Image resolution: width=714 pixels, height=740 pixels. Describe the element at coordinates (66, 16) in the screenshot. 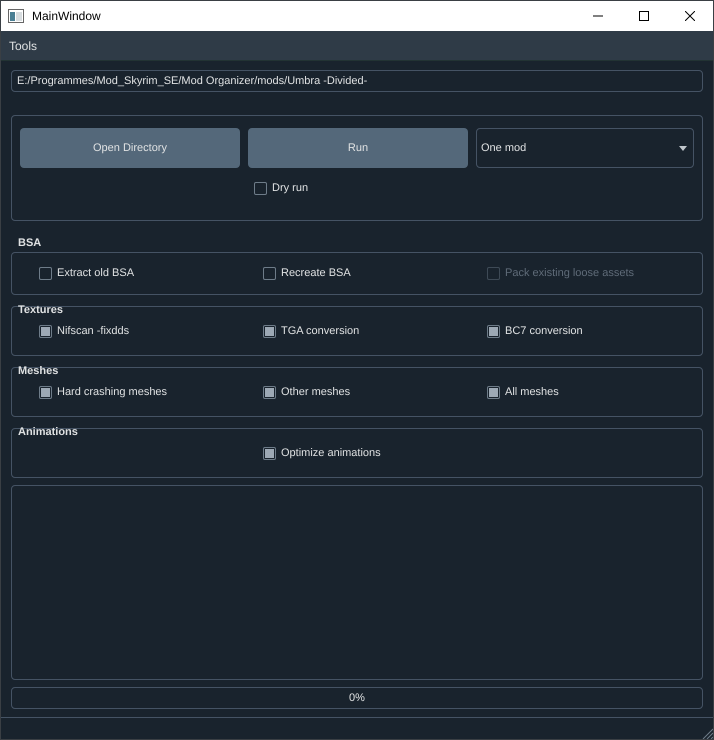

I see `window-title: MainWindow` at that location.